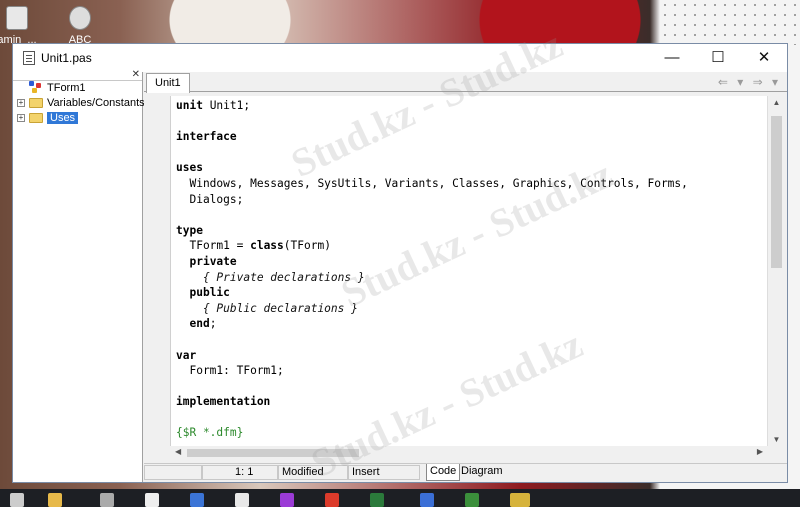  What do you see at coordinates (400, 498) in the screenshot?
I see `taskbar` at bounding box center [400, 498].